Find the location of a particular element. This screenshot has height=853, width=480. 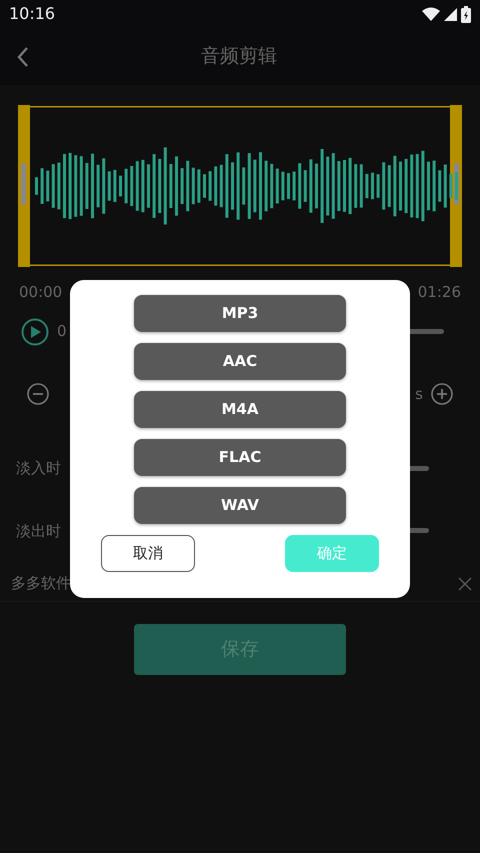

format-button: M4A is located at coordinates (240, 409).